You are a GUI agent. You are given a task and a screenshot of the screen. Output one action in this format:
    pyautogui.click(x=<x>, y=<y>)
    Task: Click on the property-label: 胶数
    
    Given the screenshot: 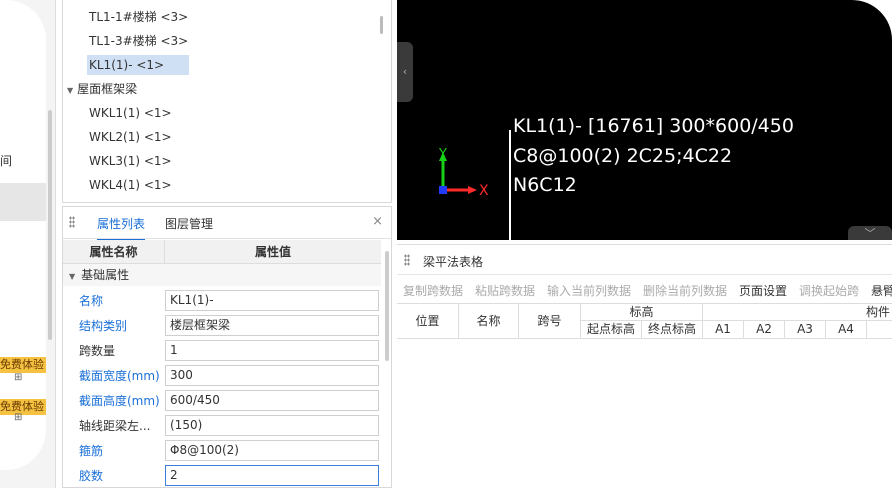 What is the action you would take?
    pyautogui.click(x=91, y=476)
    